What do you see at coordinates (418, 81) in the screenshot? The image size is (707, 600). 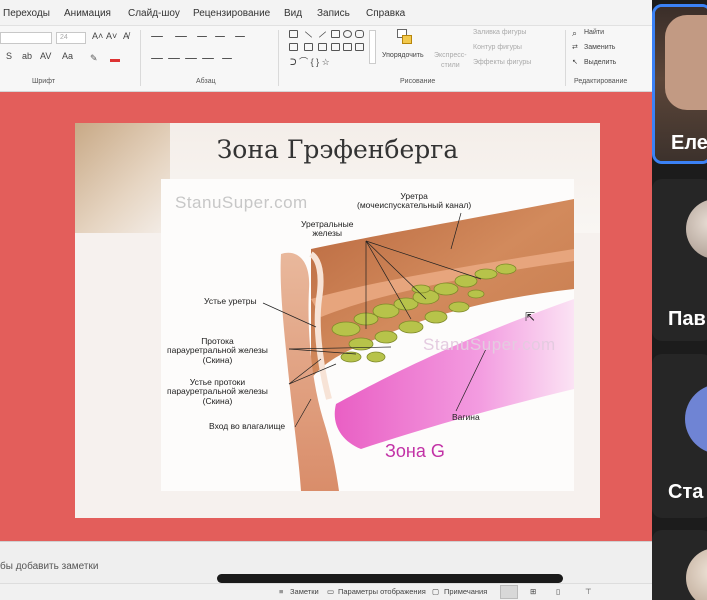 I see `drawing-group-label: Рисование` at bounding box center [418, 81].